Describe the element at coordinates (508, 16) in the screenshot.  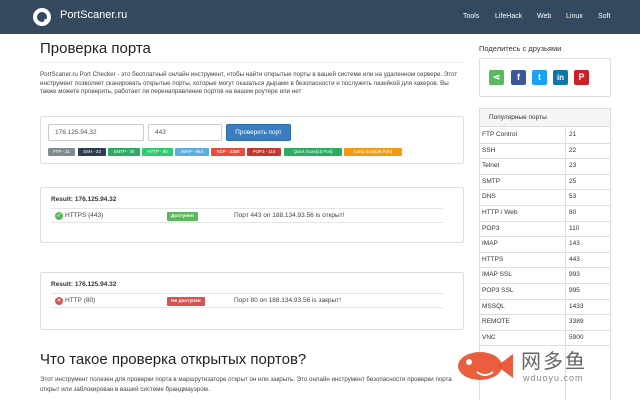
I see `nav-link-lifehack: LifeHack` at that location.